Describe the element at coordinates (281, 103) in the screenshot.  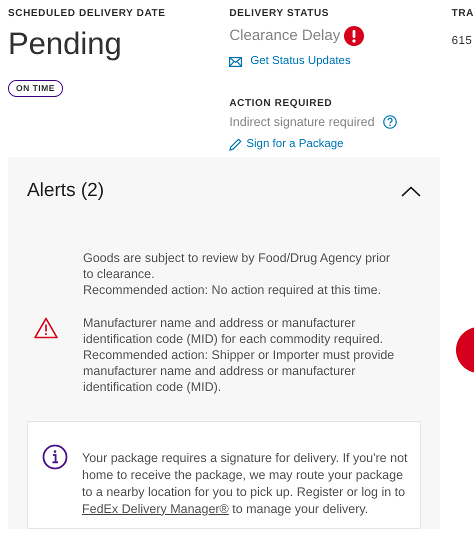
I see `field-label: ACTION REQUIRED` at that location.